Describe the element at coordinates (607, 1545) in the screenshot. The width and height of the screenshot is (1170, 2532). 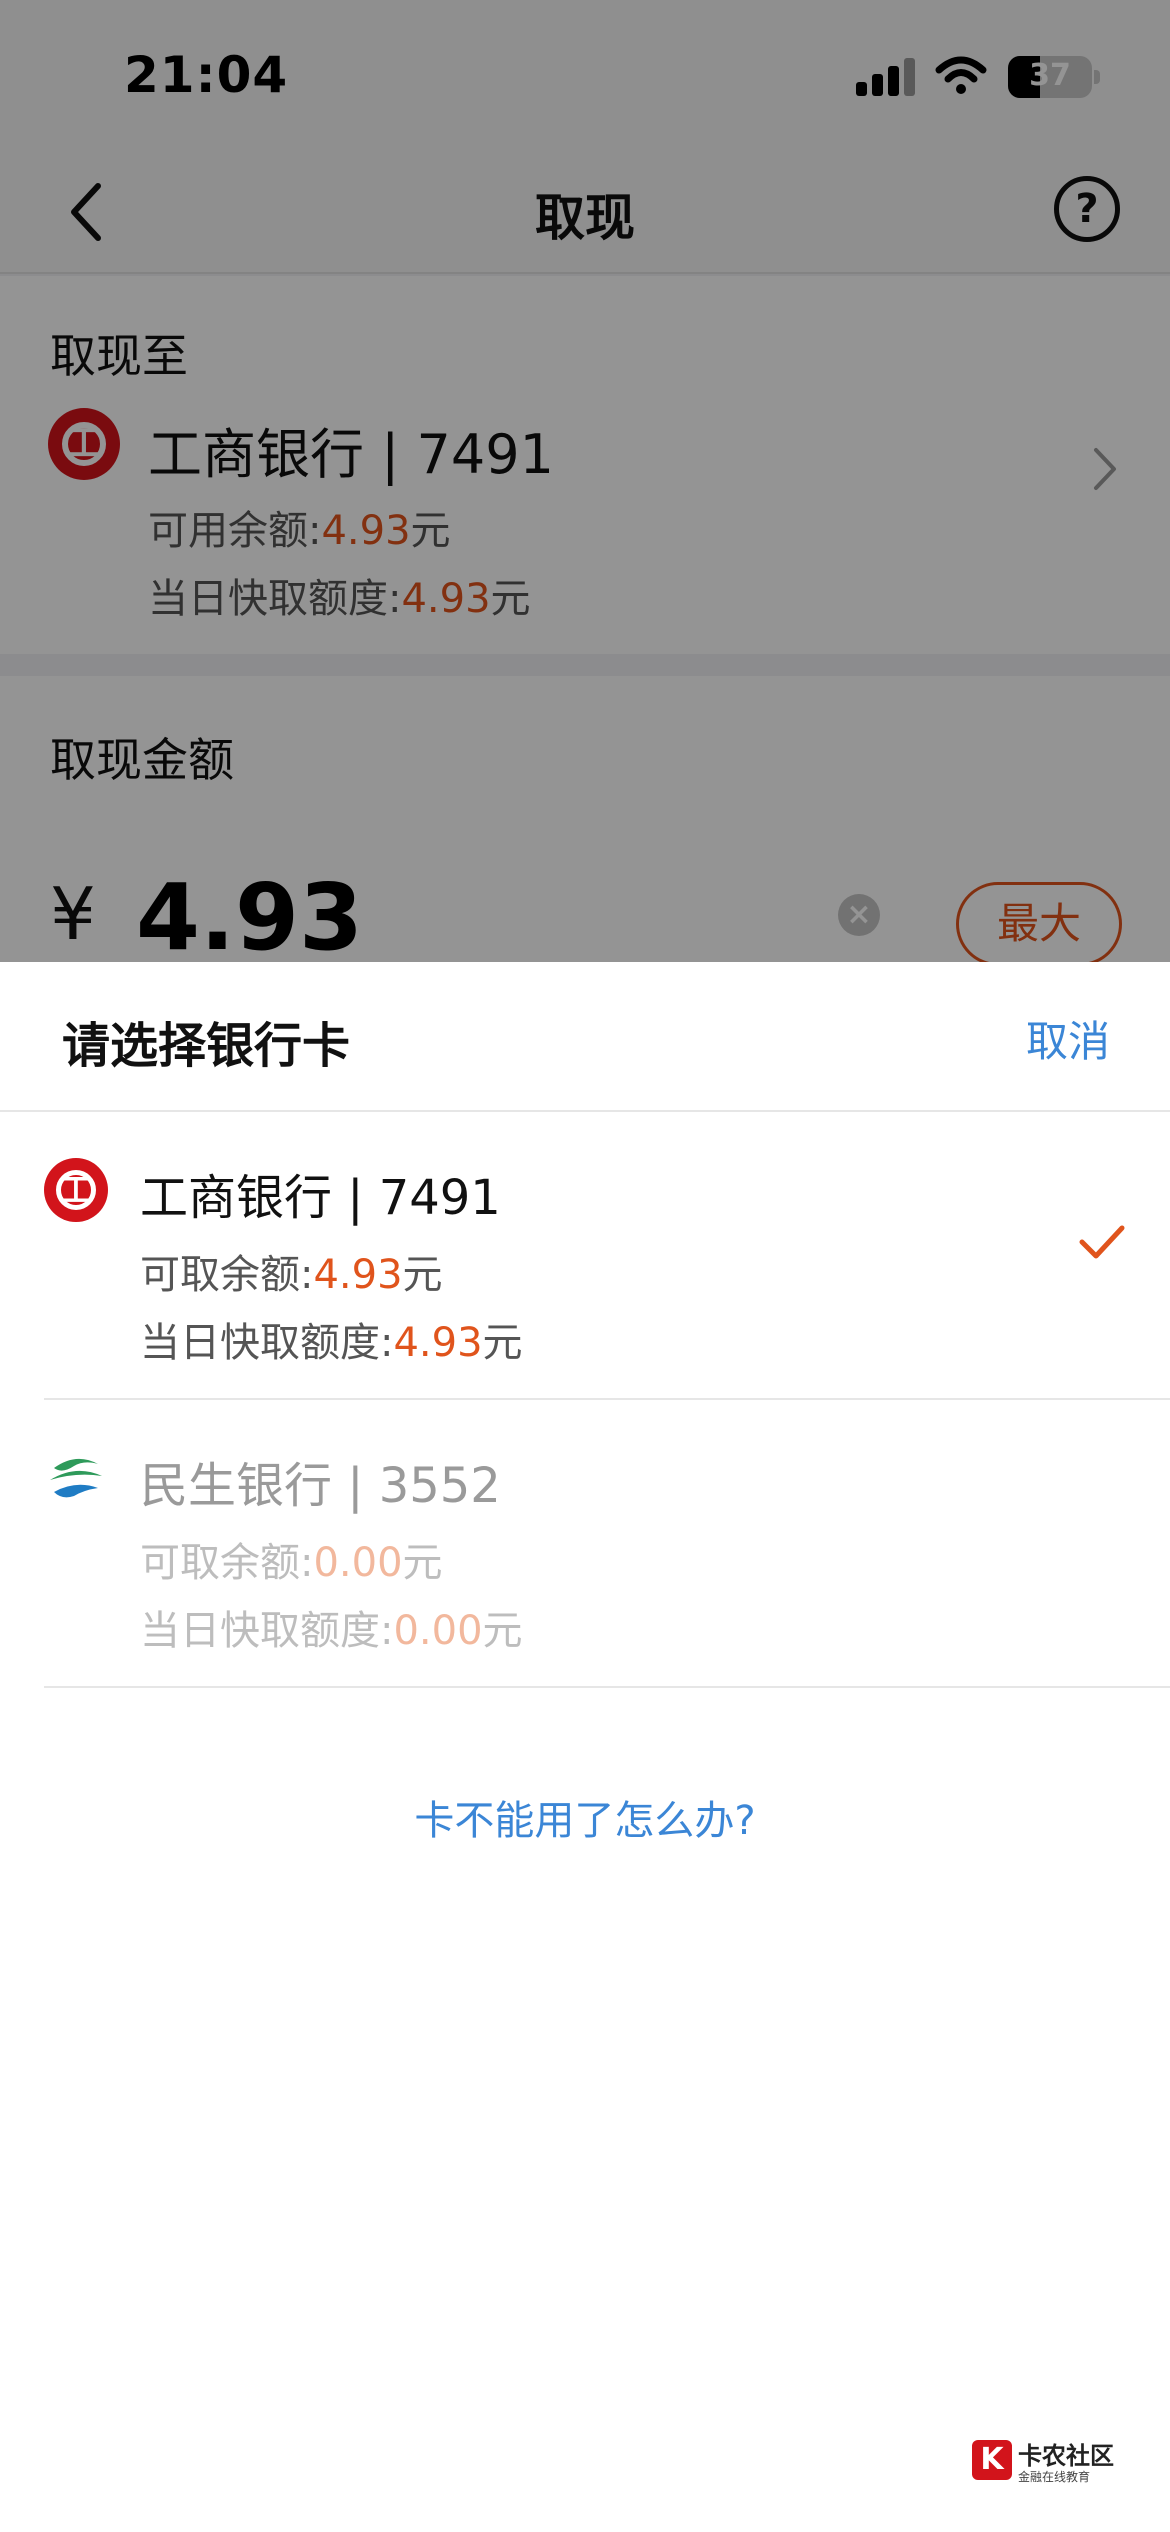
I see `bank-card-option-cmbc: 民生银行 | 3552 可取余额:0.00元 当日快取额度:0.00元` at that location.